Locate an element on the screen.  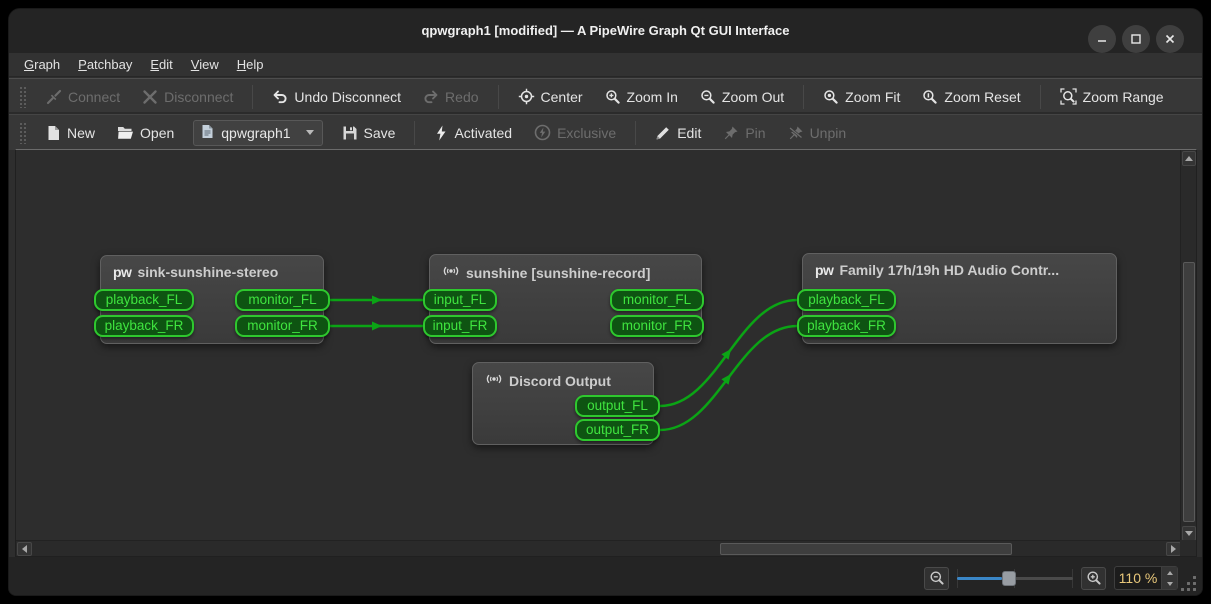
spin-buttons is located at coordinates (1169, 578).